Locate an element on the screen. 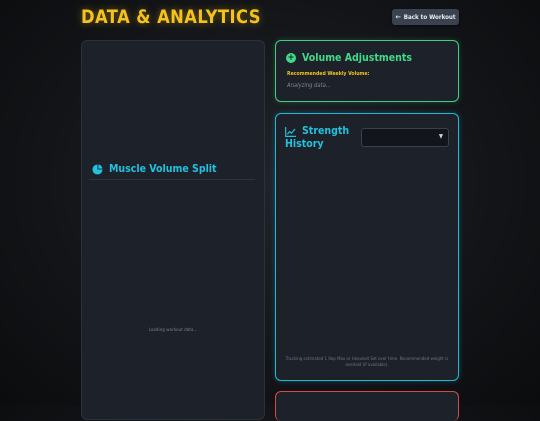 The height and width of the screenshot is (421, 540). strength-history-title-line1: Strength is located at coordinates (326, 131).